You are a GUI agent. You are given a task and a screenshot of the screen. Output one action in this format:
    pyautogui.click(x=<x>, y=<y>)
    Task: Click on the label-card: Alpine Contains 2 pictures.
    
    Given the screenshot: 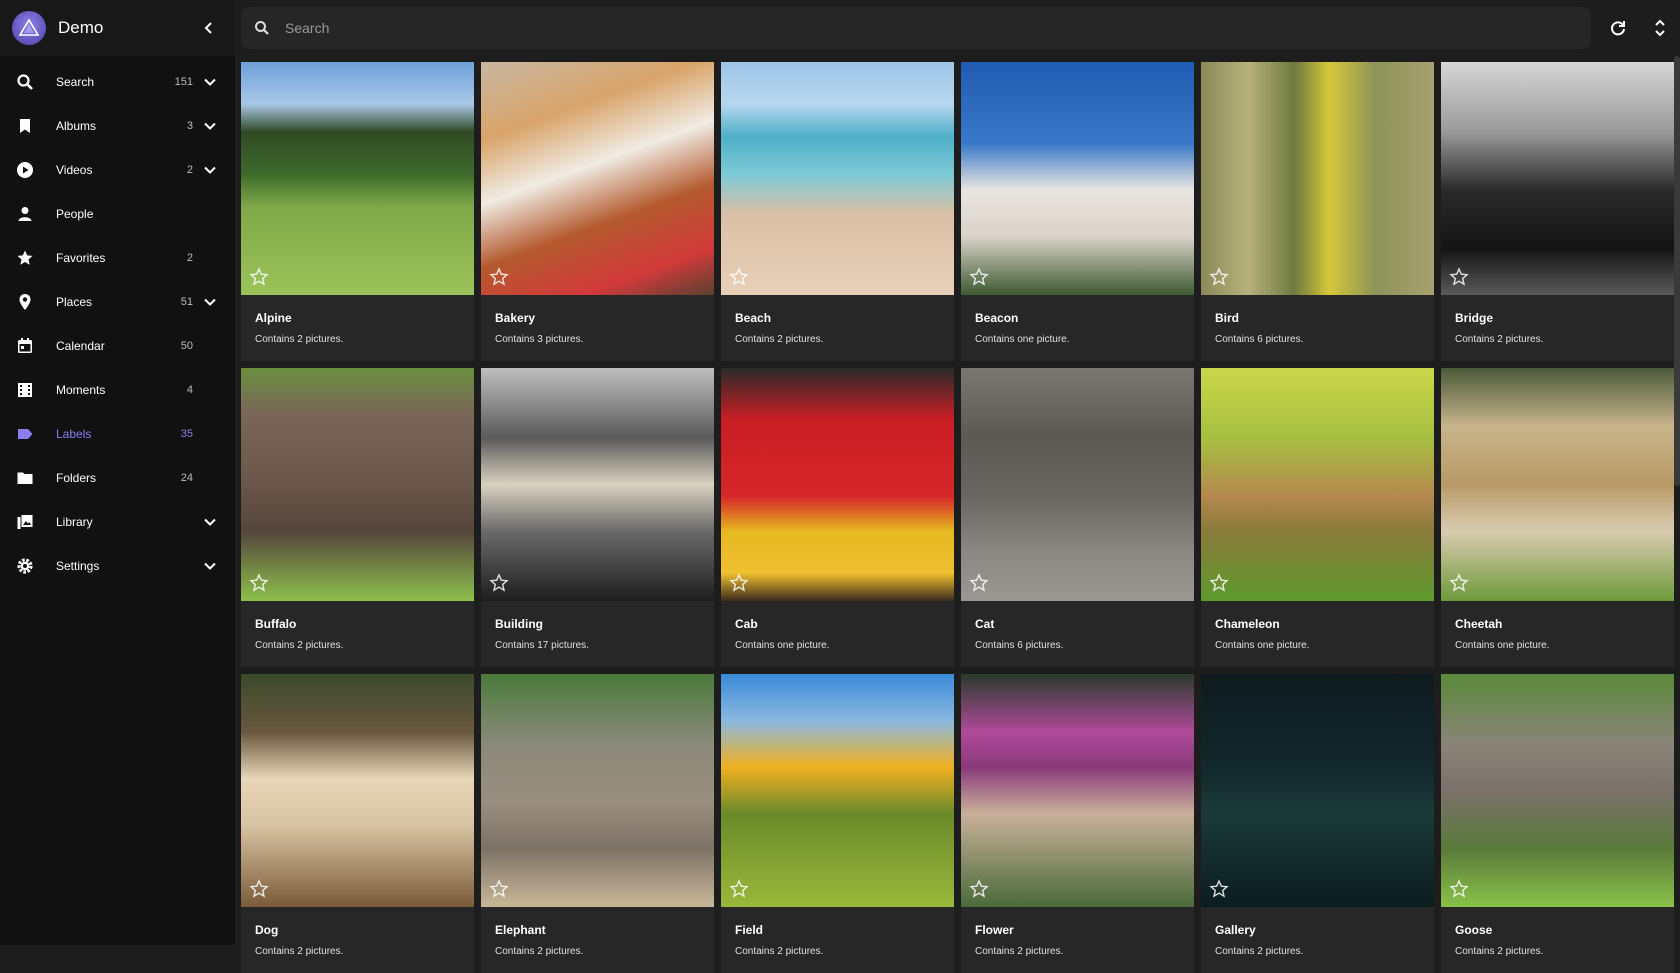 What is the action you would take?
    pyautogui.click(x=357, y=211)
    